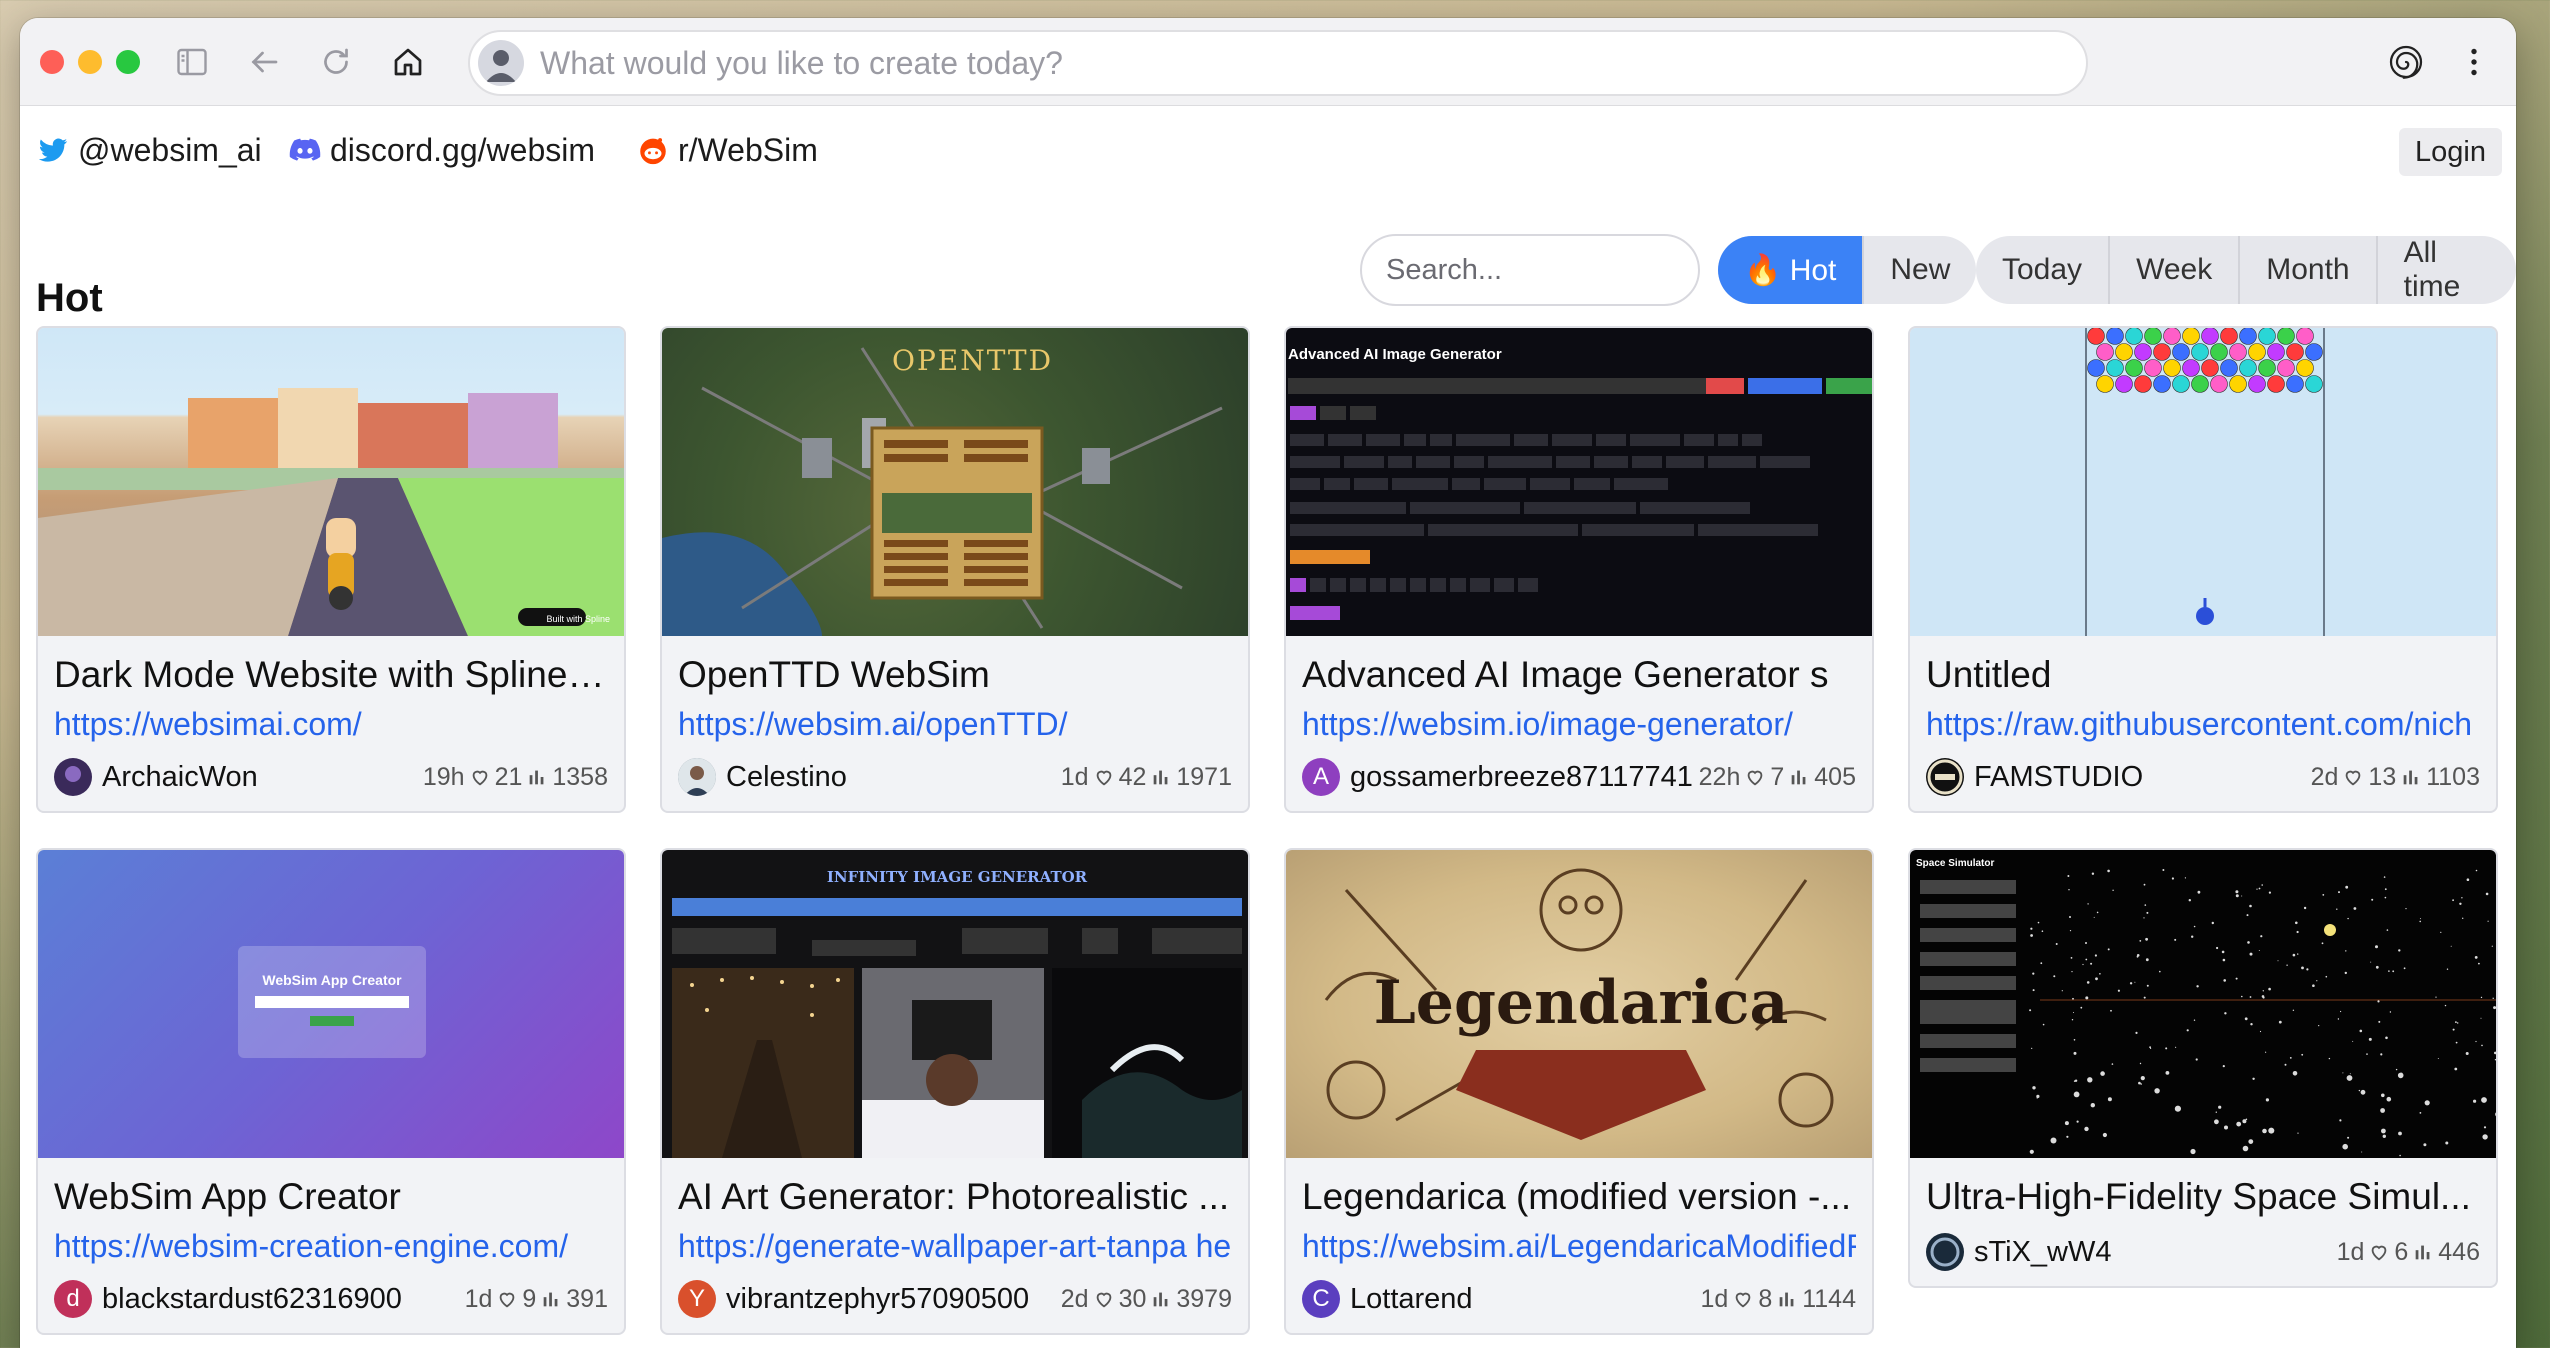 The width and height of the screenshot is (2550, 1348). What do you see at coordinates (331, 1246) in the screenshot?
I see `project-url: https://websim-creation-engine.com/` at bounding box center [331, 1246].